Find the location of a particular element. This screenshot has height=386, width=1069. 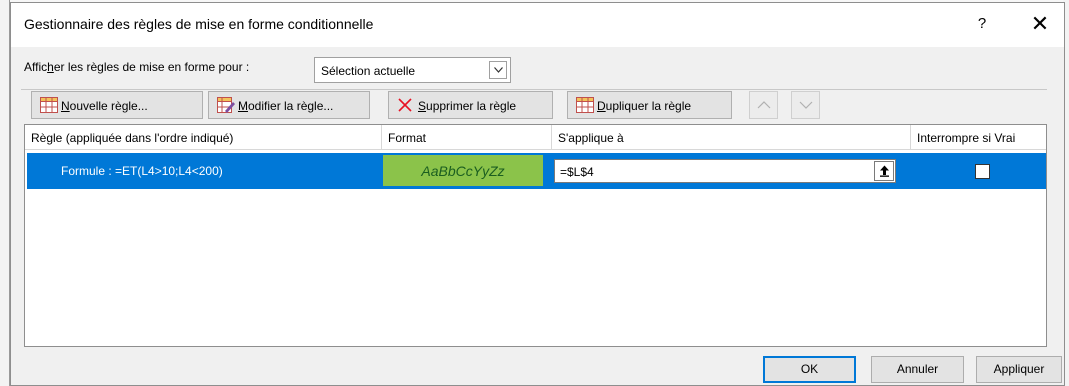

delete-rule-button: Supprimer la règle is located at coordinates (470, 105).